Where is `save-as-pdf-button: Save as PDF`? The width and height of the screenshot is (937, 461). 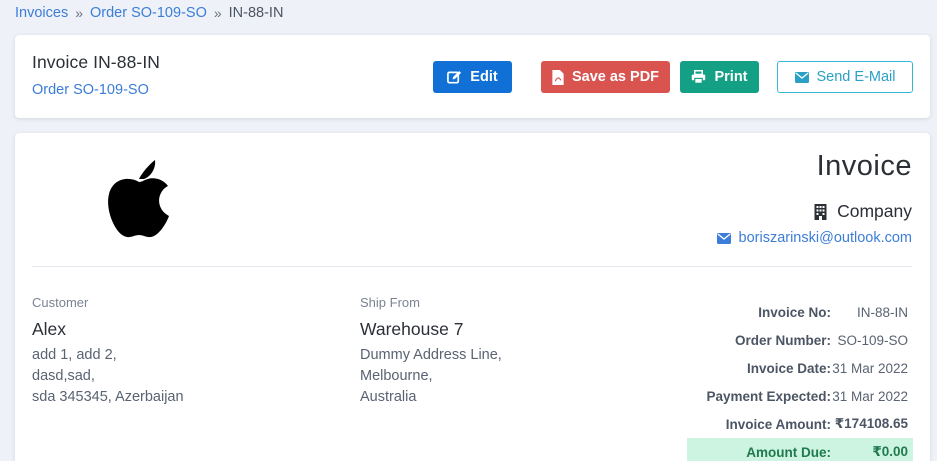 save-as-pdf-button: Save as PDF is located at coordinates (605, 77).